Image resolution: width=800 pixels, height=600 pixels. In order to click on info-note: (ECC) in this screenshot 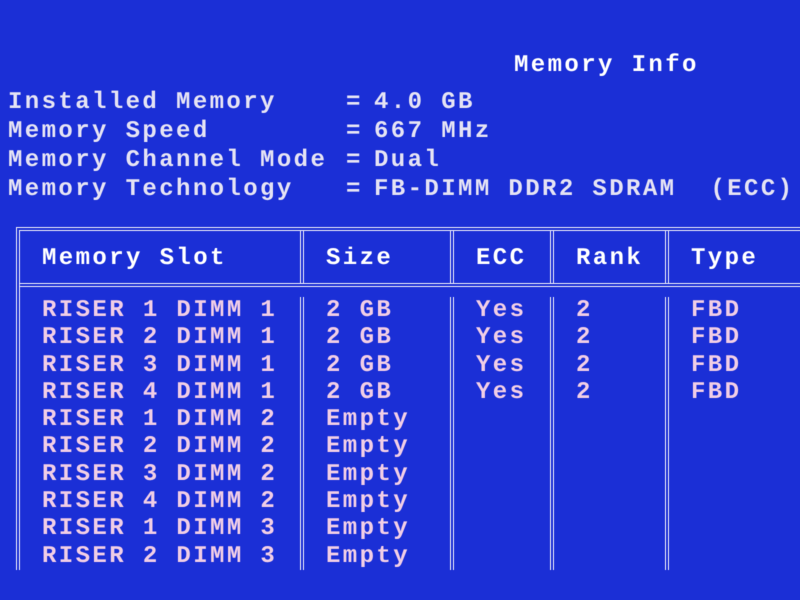, I will do `click(752, 189)`.